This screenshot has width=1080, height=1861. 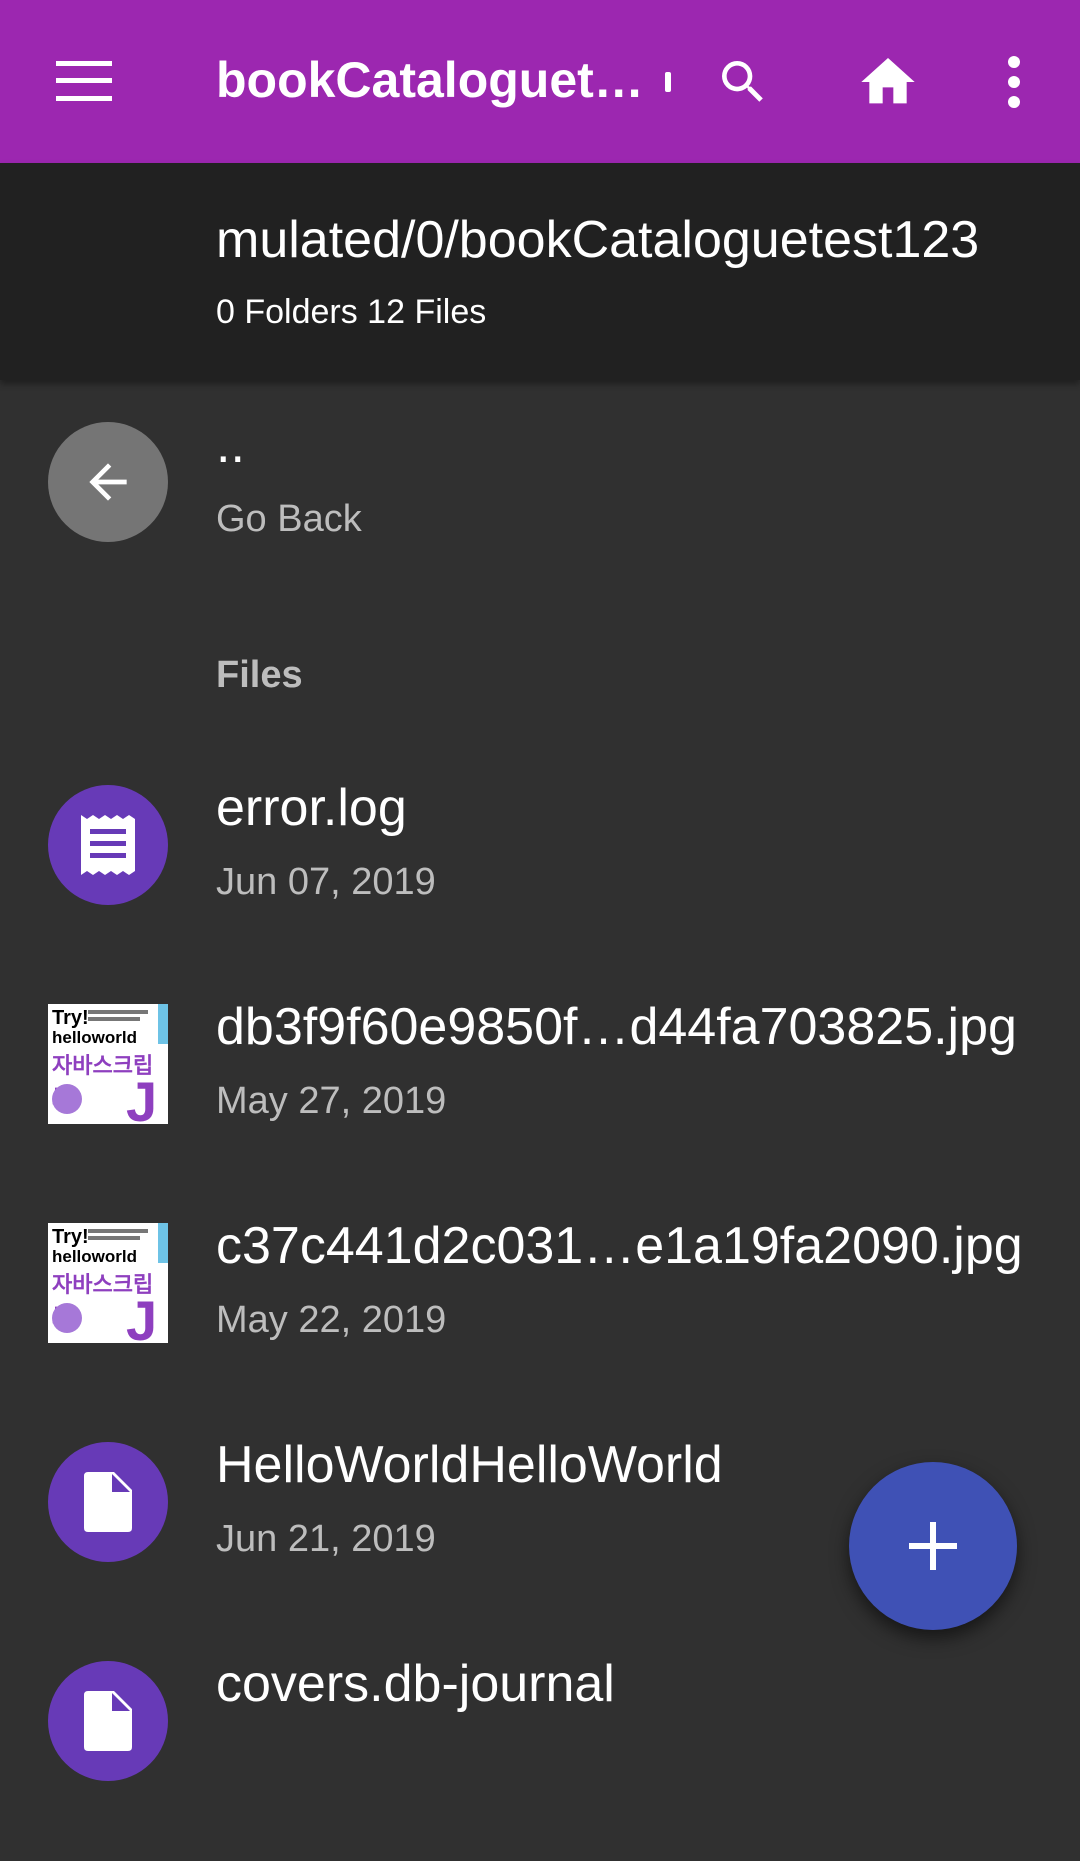 I want to click on folder-file-counts: 0 Folders 12 Files, so click(x=351, y=312).